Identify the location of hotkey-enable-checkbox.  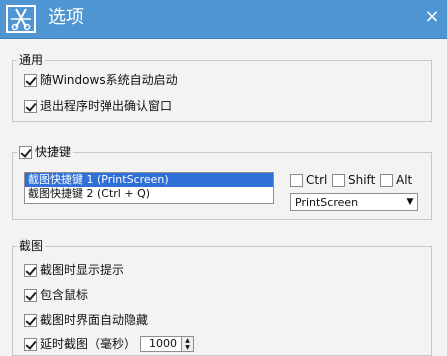
(25, 152).